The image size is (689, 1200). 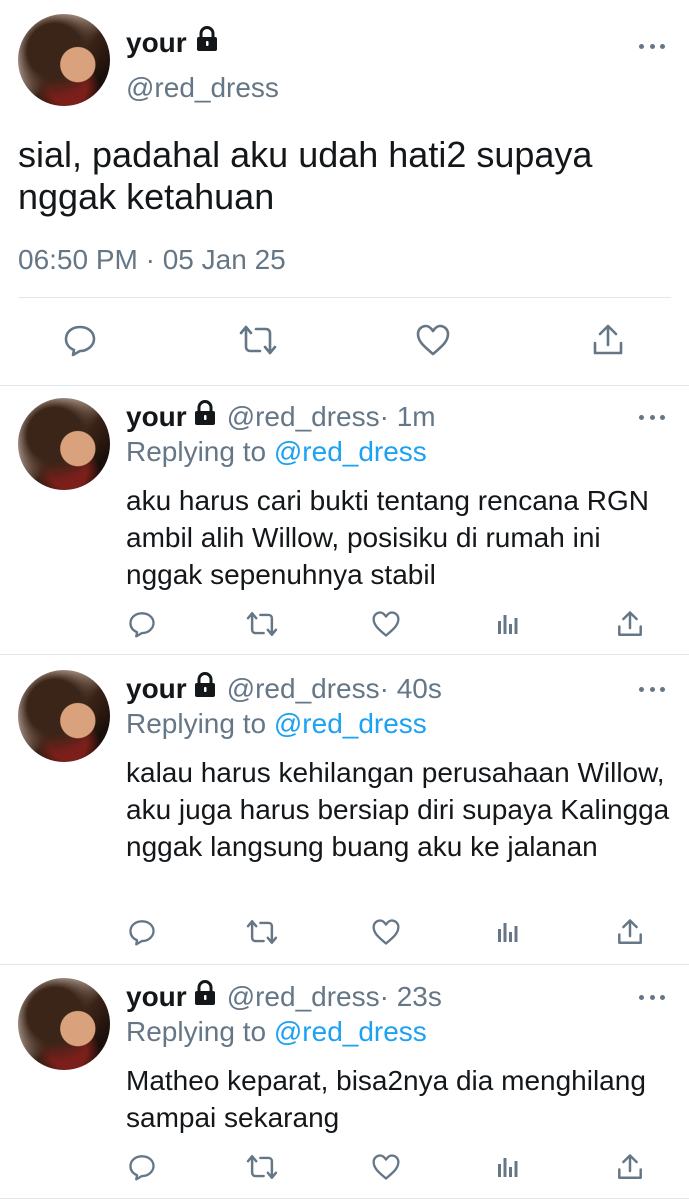 I want to click on relative-time: · 23s, so click(x=410, y=996).